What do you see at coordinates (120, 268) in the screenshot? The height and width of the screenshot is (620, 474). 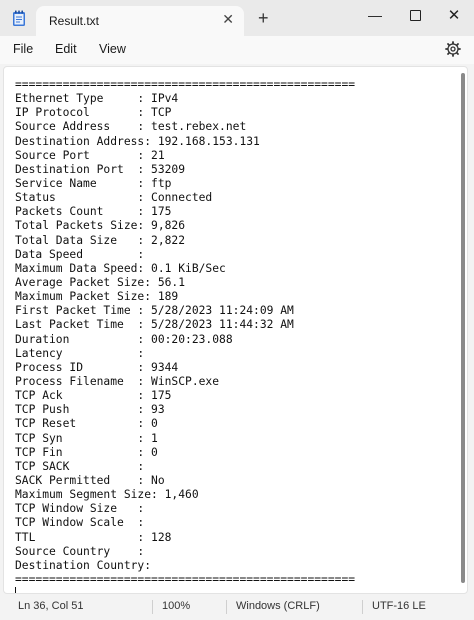 I see `text-line: Maximum Data Speed: 0.1 KiB/Sec` at bounding box center [120, 268].